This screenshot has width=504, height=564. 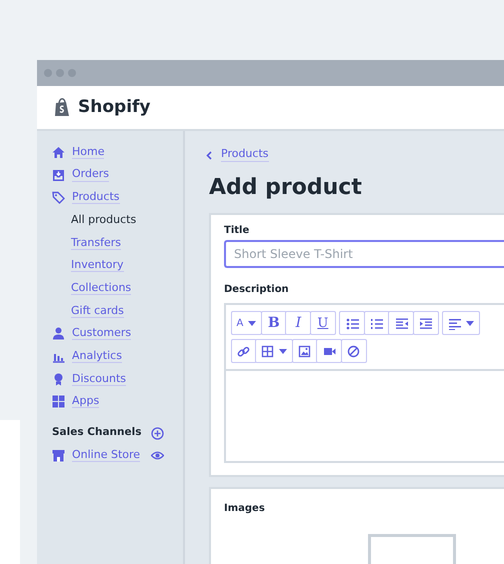 I want to click on table-button, so click(x=274, y=351).